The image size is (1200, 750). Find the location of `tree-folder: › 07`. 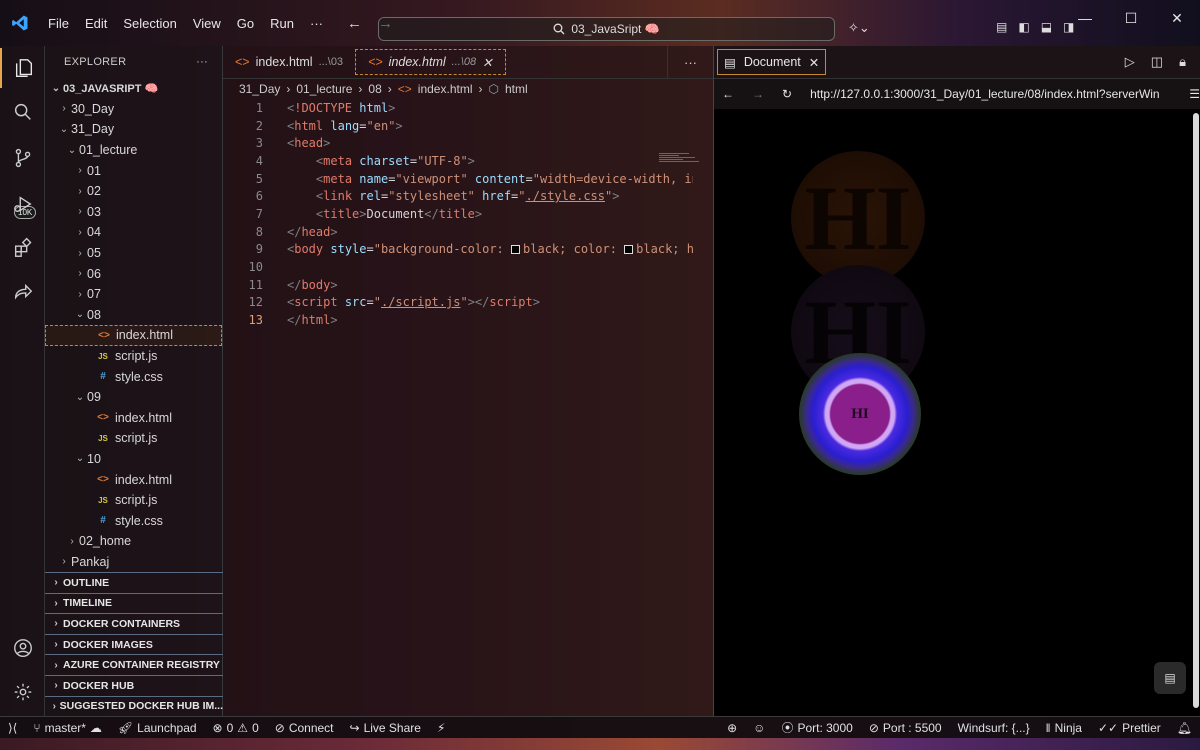

tree-folder: › 07 is located at coordinates (133, 294).